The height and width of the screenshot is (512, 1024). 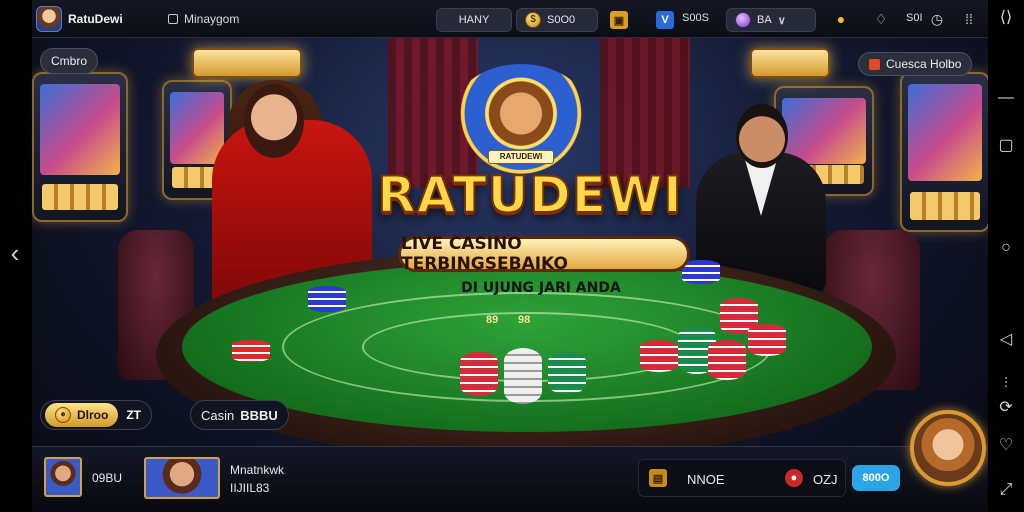 I want to click on cashin-label: Casin, so click(x=218, y=415).